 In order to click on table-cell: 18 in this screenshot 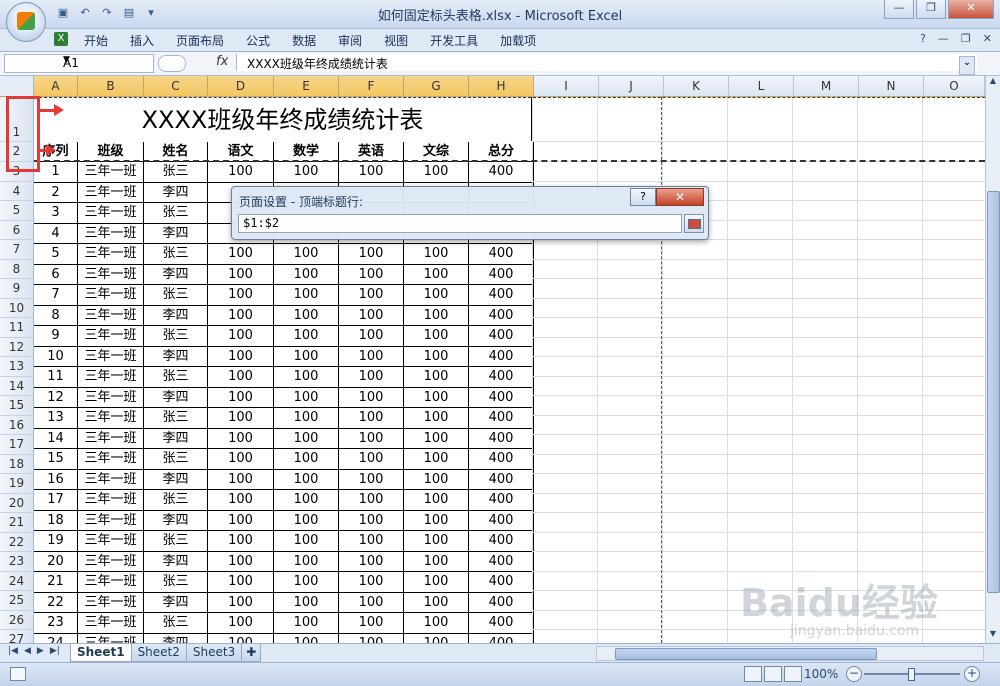, I will do `click(56, 520)`.